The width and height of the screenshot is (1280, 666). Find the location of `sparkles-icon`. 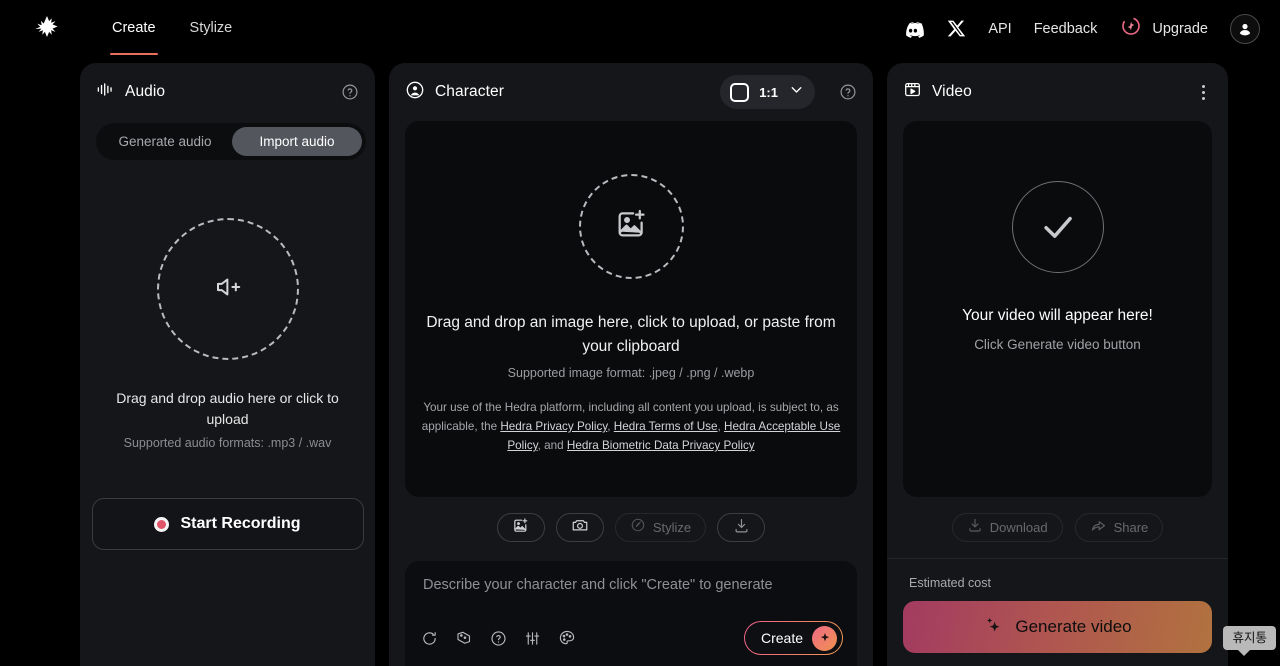

sparkles-icon is located at coordinates (993, 627).